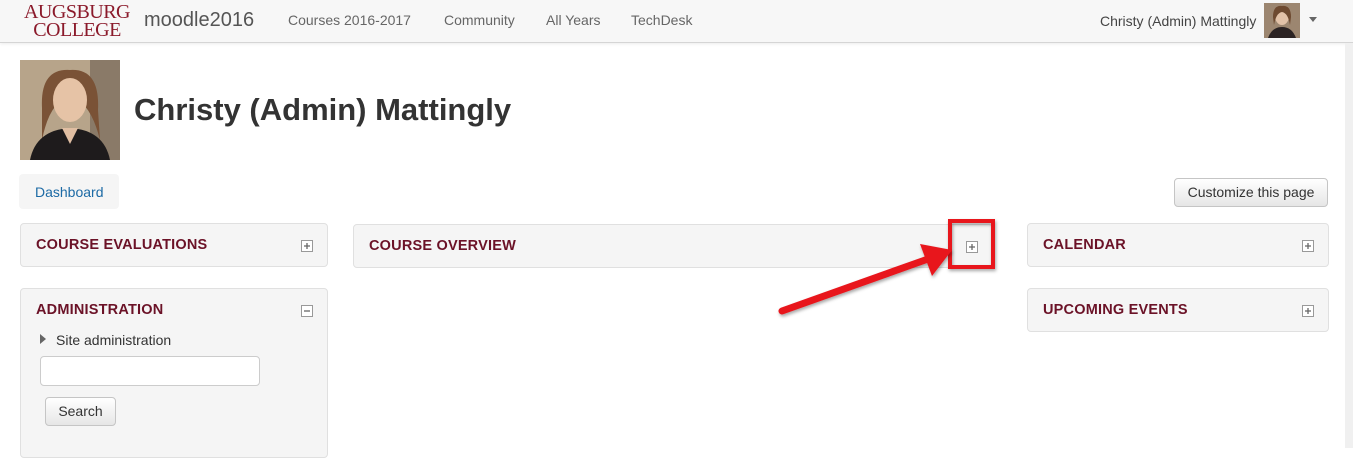 The width and height of the screenshot is (1353, 458). I want to click on nav-link-all-years: All Years, so click(573, 20).